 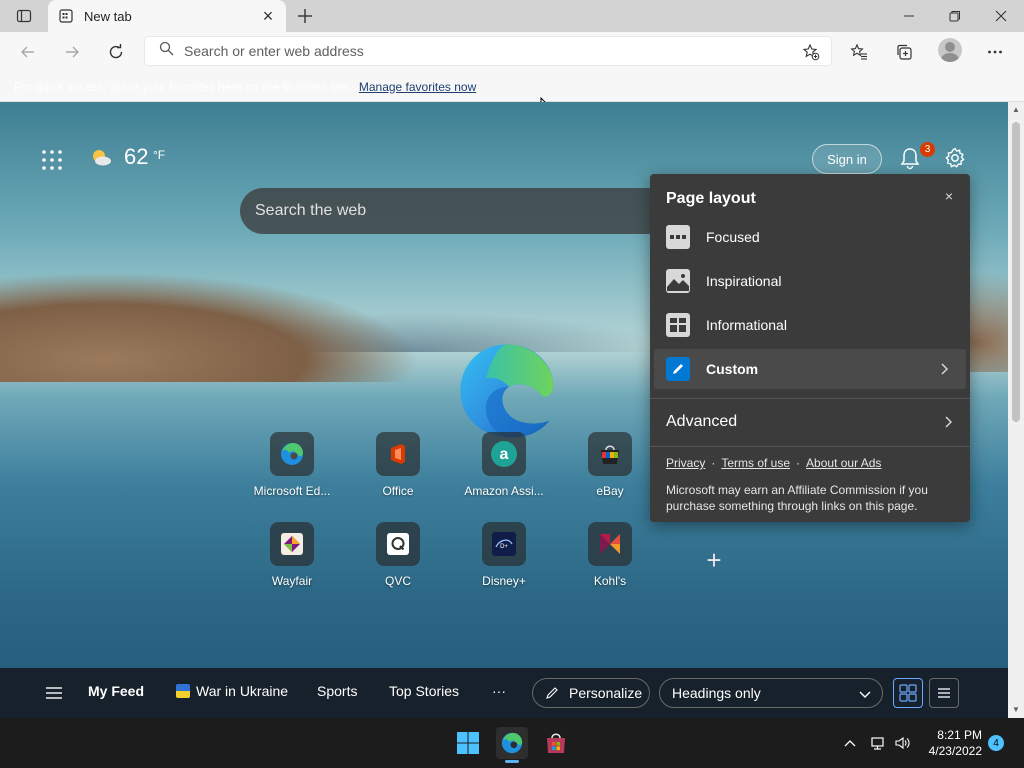 What do you see at coordinates (847, 159) in the screenshot?
I see `sign-in-button: Sign in` at bounding box center [847, 159].